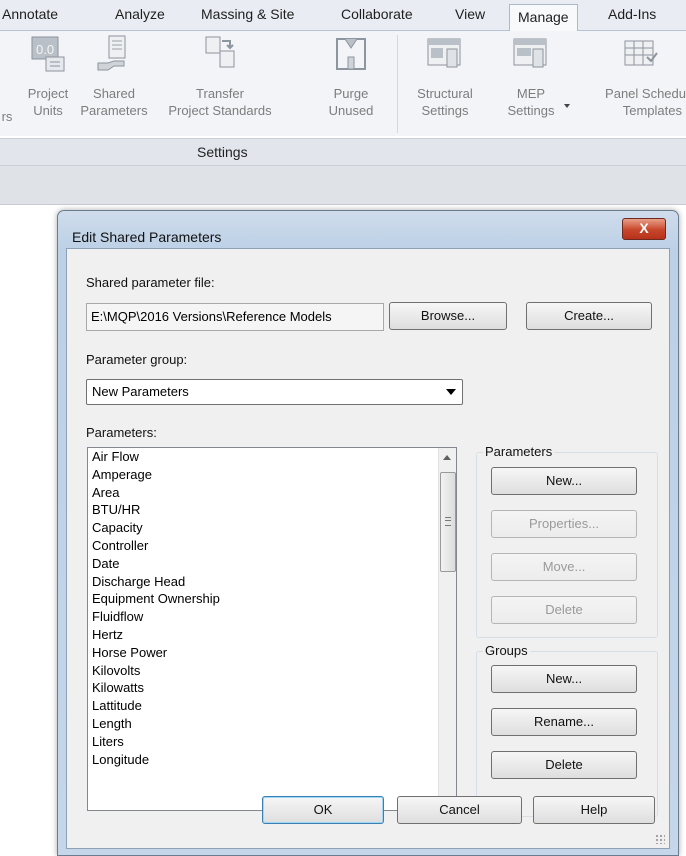 This screenshot has height=856, width=686. What do you see at coordinates (150, 282) in the screenshot?
I see `shared-parameter-file-label: Shared parameter file:` at bounding box center [150, 282].